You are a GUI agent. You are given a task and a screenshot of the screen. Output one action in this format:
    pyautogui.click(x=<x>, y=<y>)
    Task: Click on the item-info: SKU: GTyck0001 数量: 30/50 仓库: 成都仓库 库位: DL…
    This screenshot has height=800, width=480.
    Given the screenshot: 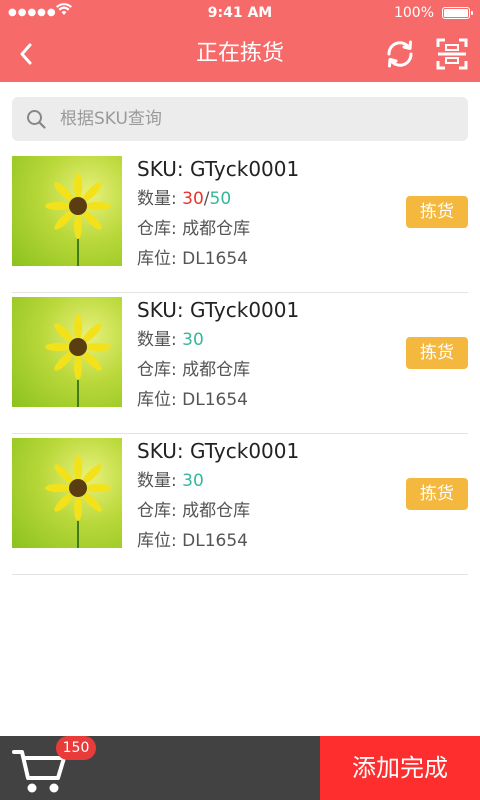 What is the action you would take?
    pyautogui.click(x=267, y=214)
    